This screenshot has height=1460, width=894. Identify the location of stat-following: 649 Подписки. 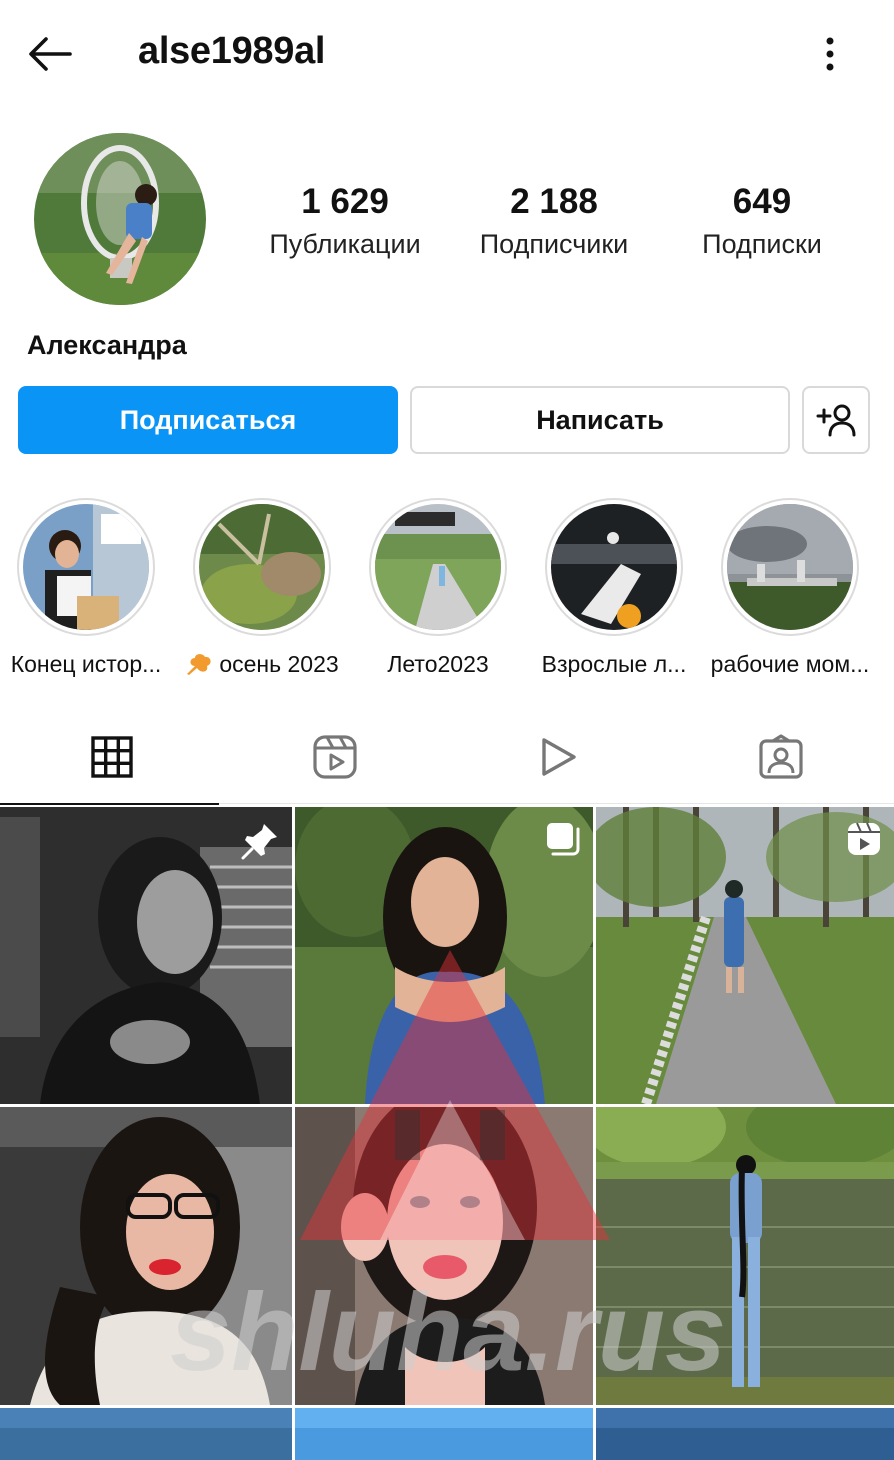
(762, 222).